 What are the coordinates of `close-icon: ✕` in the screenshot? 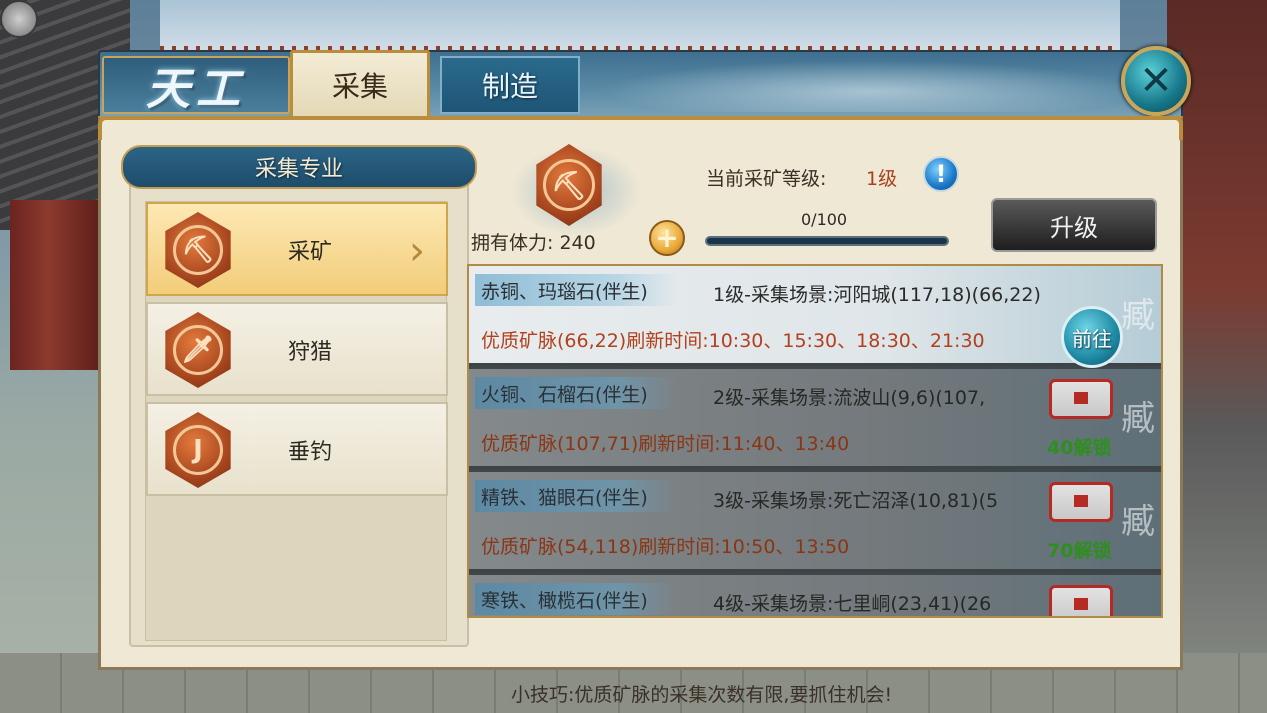 It's located at (1156, 81).